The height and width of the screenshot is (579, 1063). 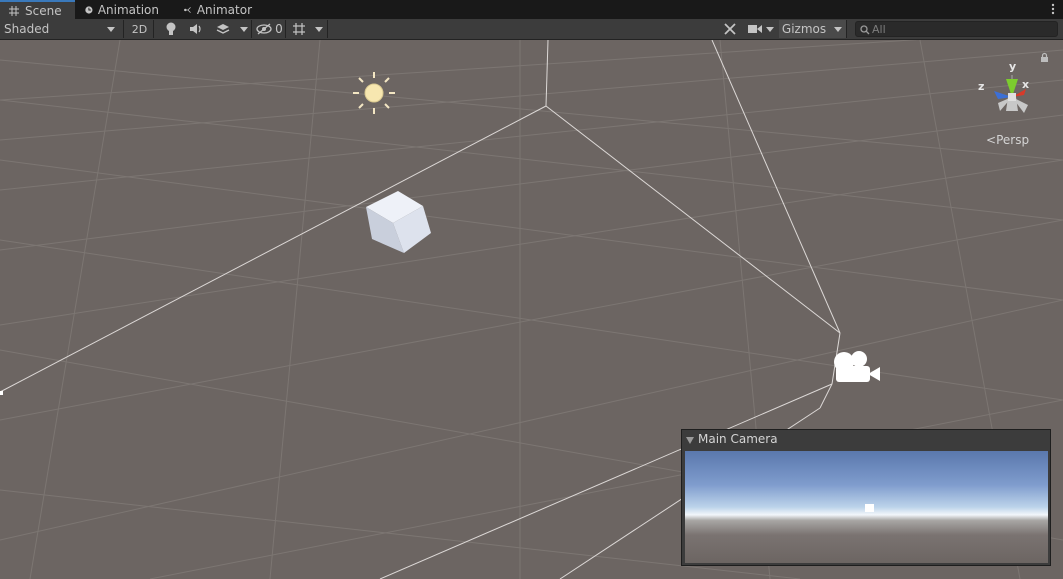 I want to click on grid-snap-button, so click(x=299, y=29).